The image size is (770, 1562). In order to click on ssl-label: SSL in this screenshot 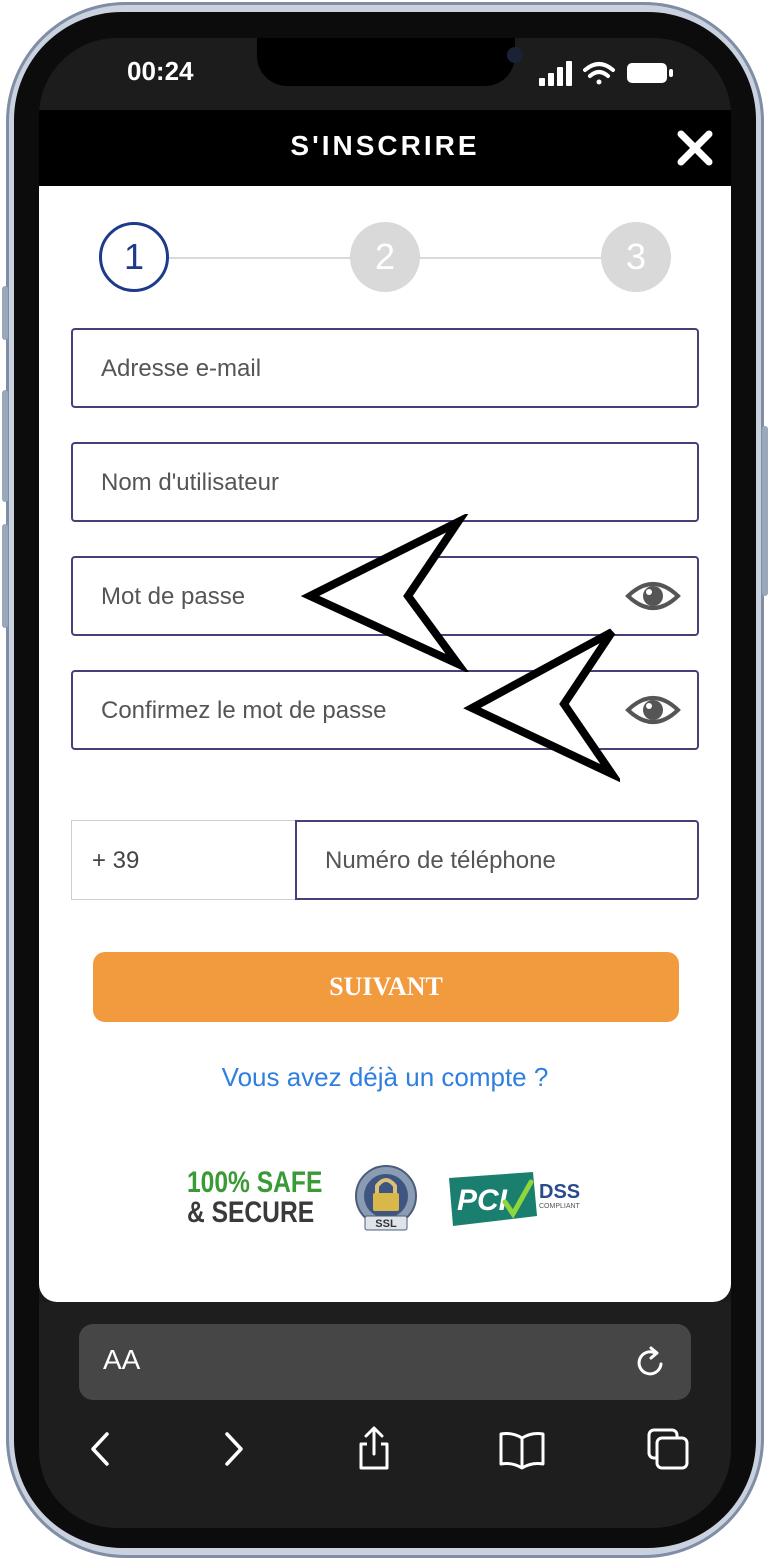, I will do `click(386, 1224)`.